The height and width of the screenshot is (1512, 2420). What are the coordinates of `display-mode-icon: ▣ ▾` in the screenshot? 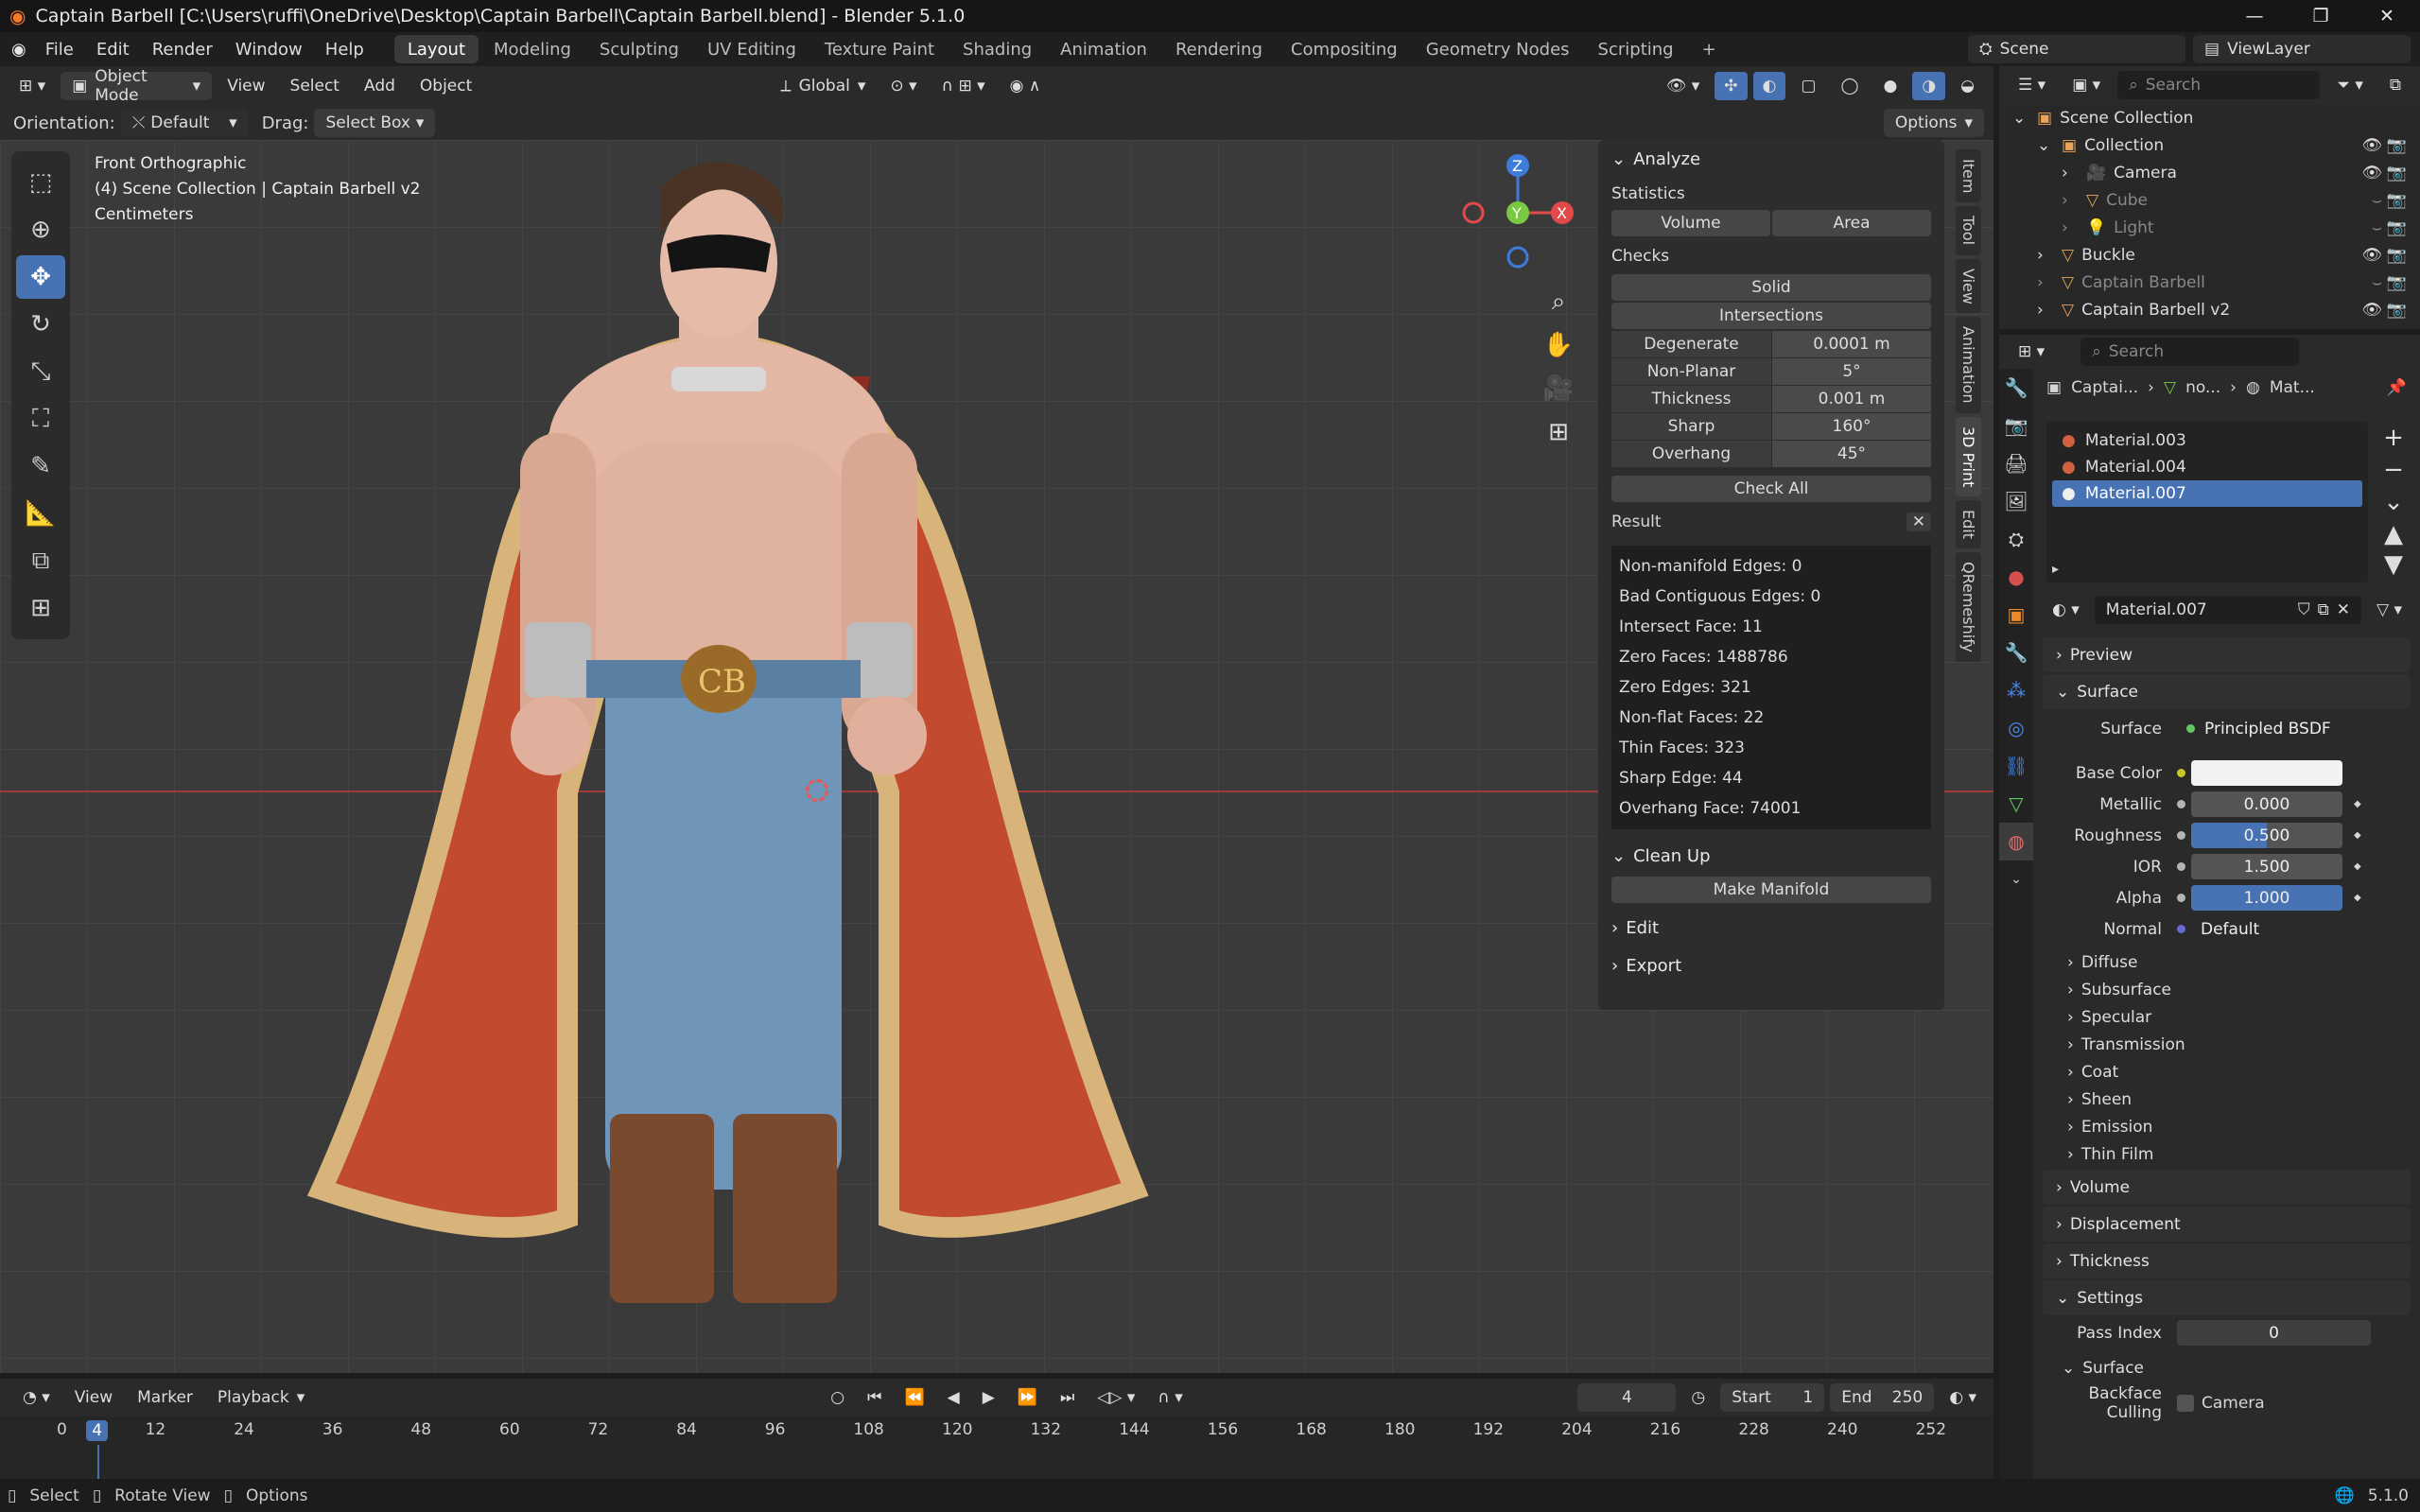 It's located at (2087, 85).